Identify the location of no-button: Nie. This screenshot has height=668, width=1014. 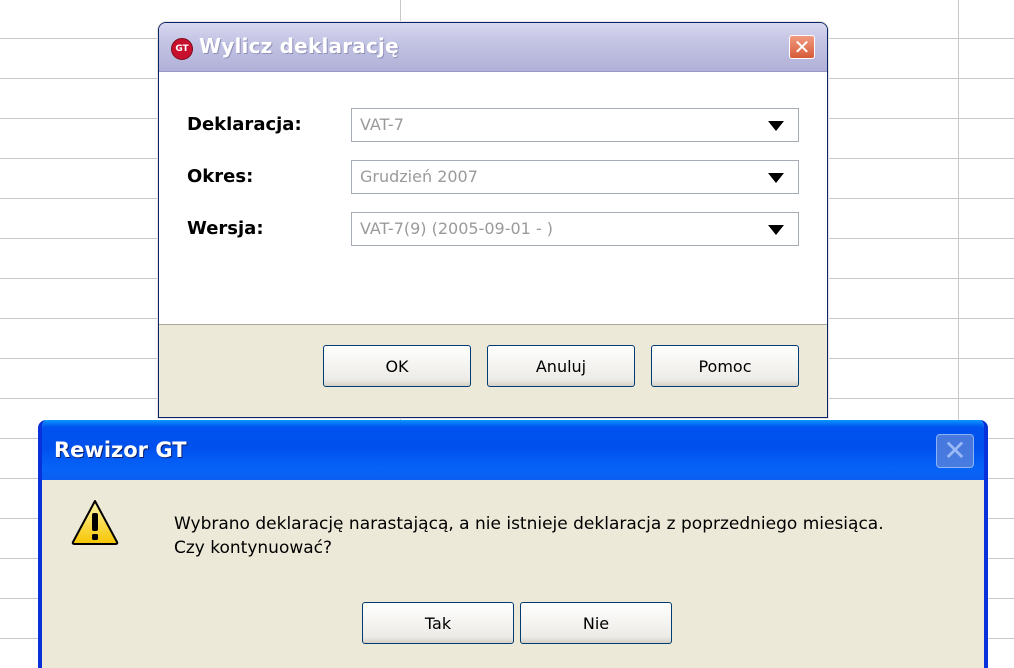
(596, 623).